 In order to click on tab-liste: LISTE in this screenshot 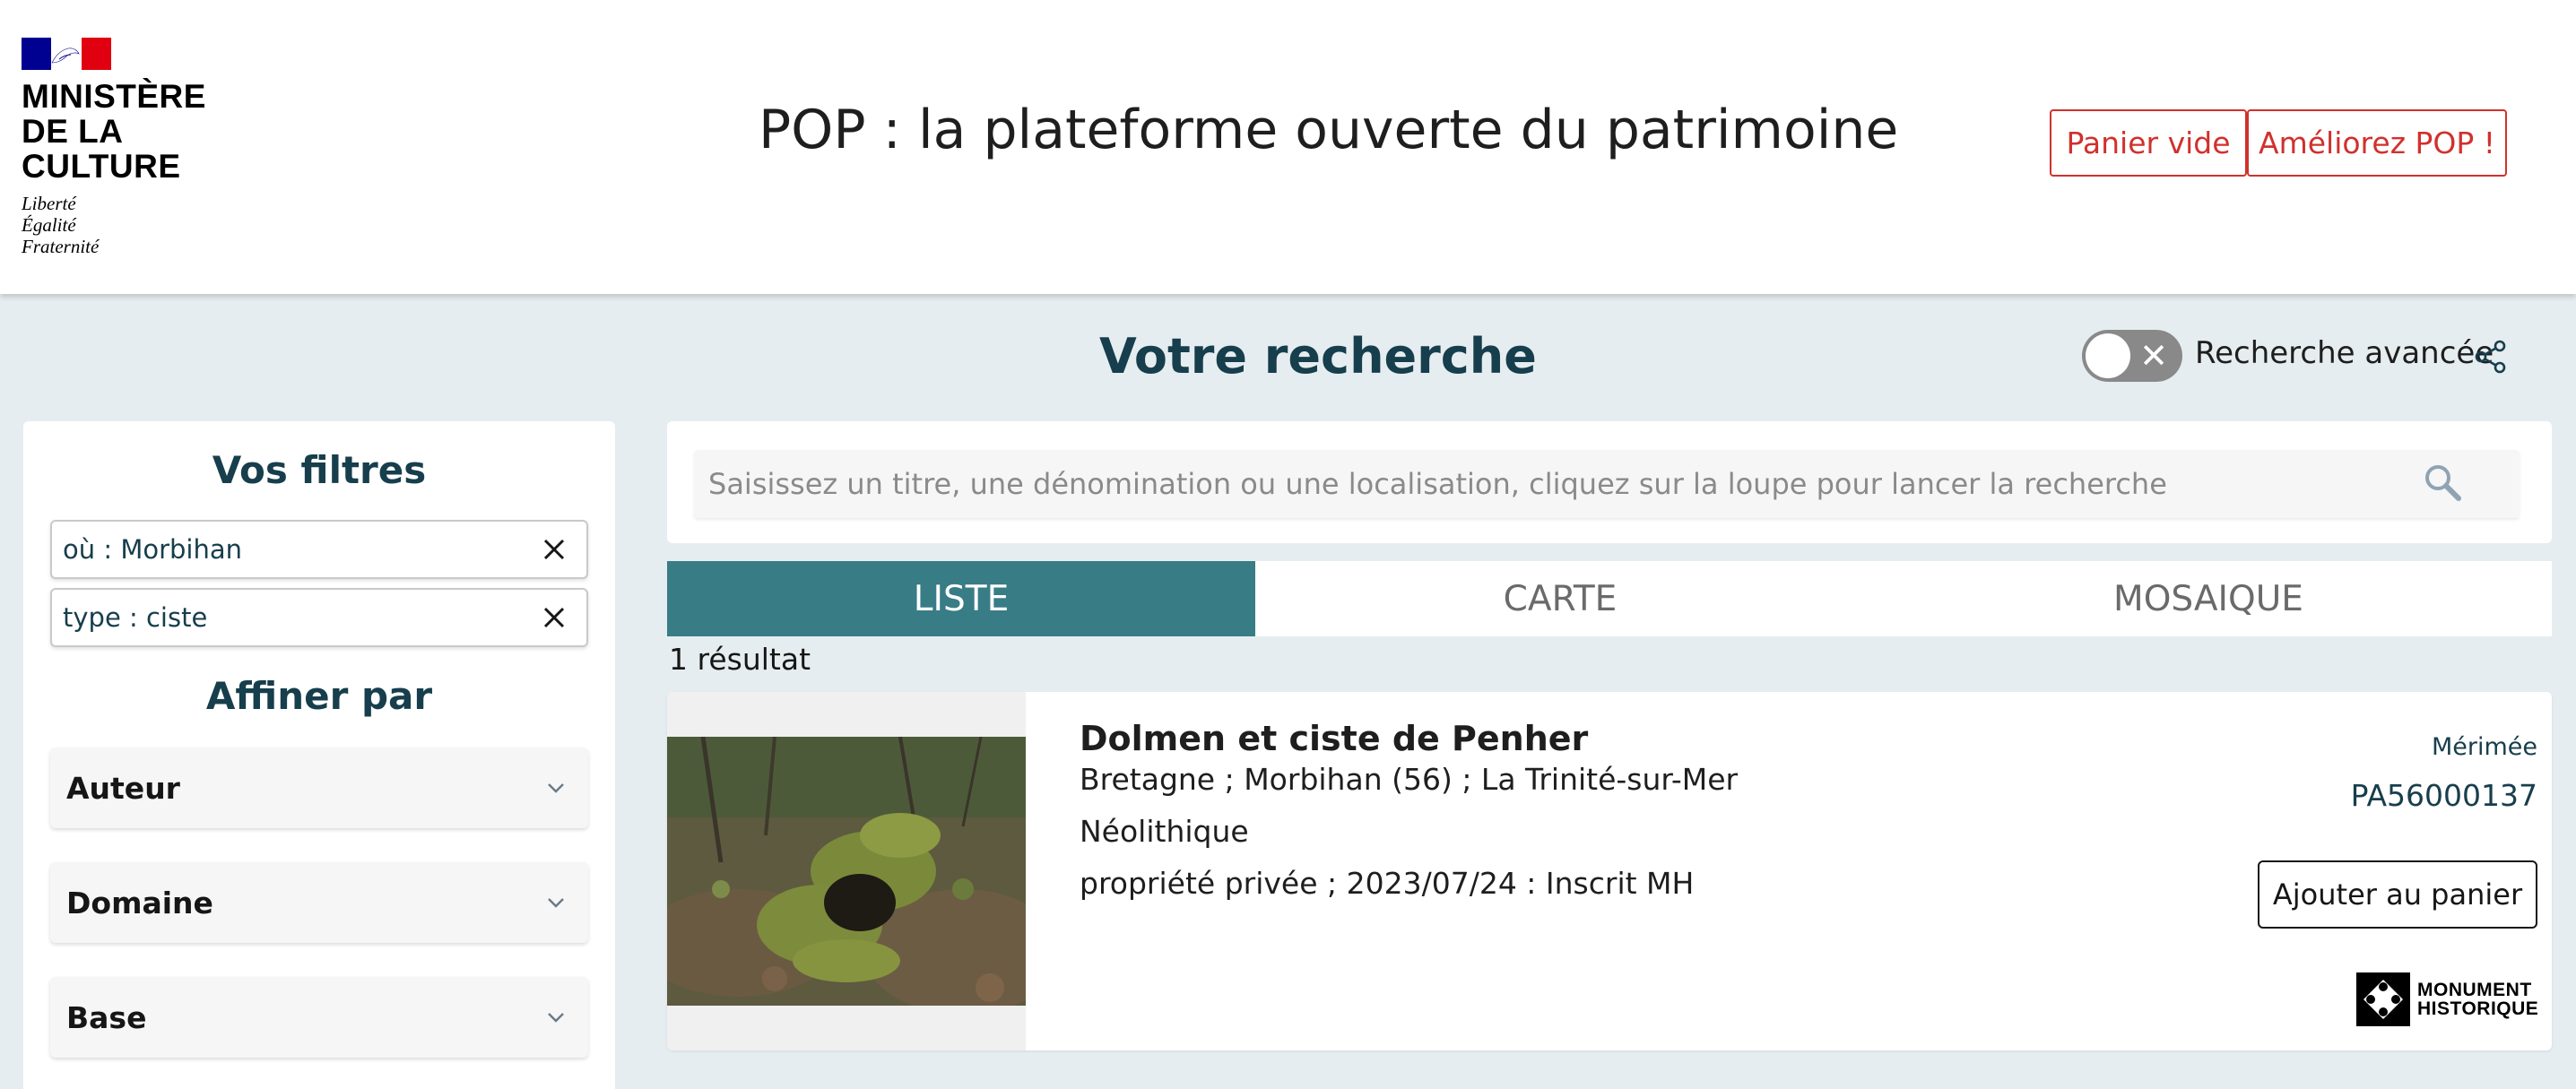, I will do `click(961, 598)`.